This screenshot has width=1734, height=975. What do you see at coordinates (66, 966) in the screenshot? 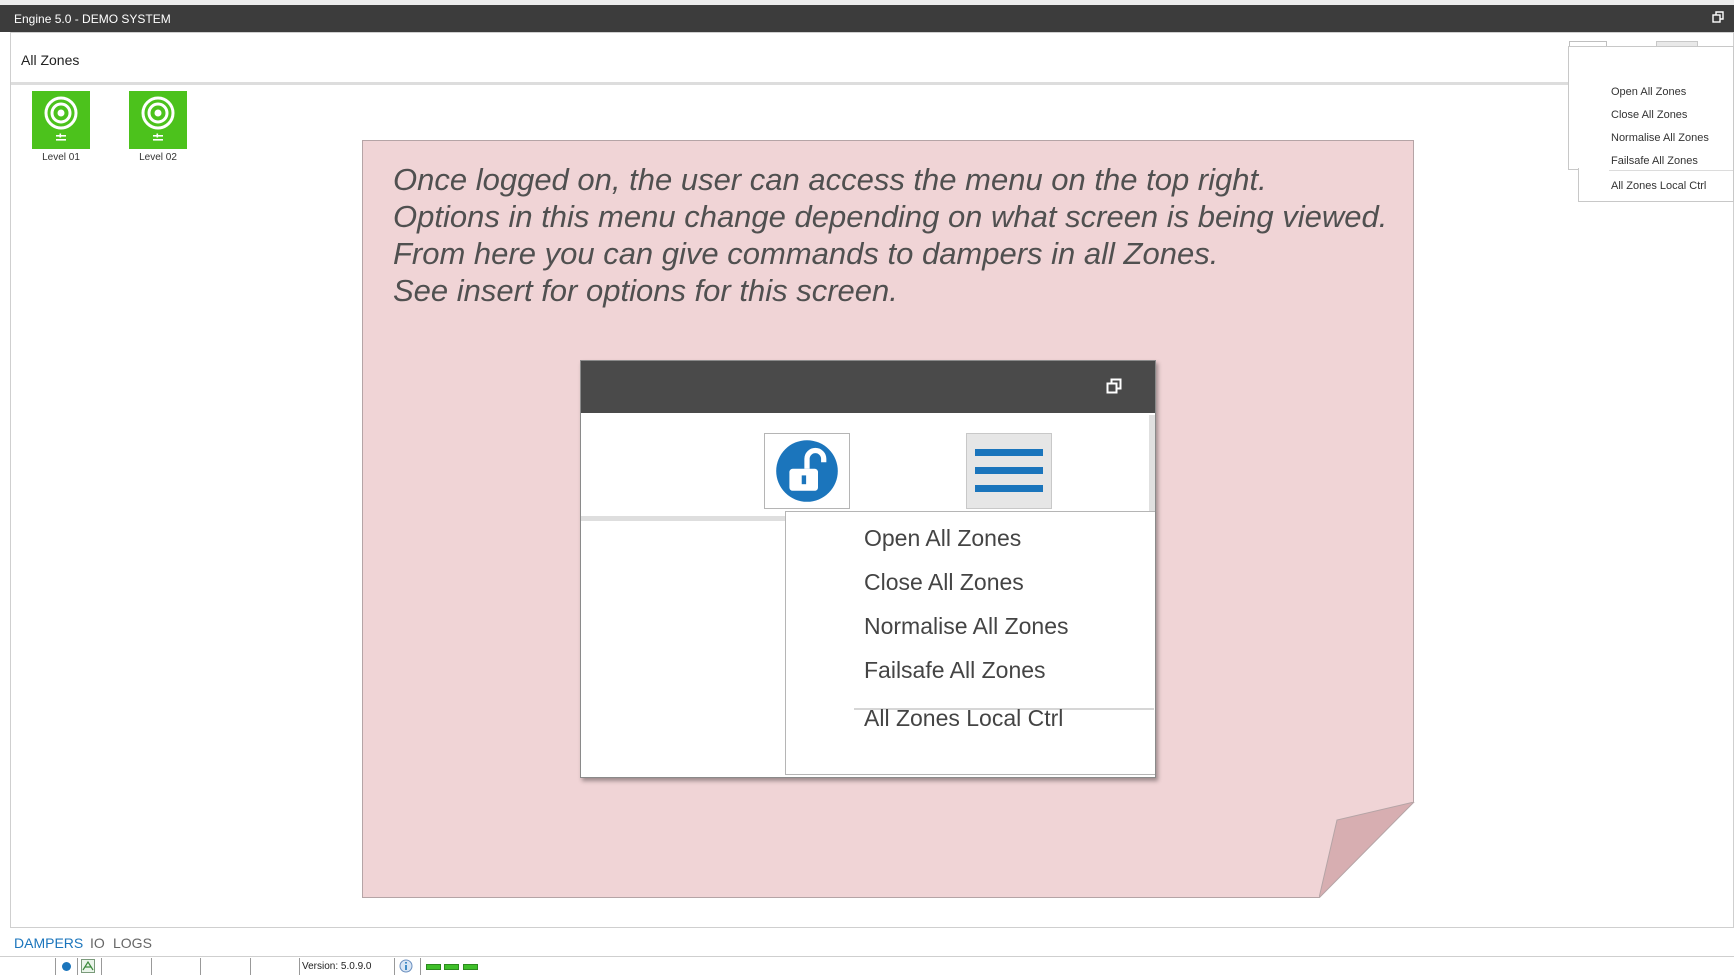
I see `connection-dot-icon` at bounding box center [66, 966].